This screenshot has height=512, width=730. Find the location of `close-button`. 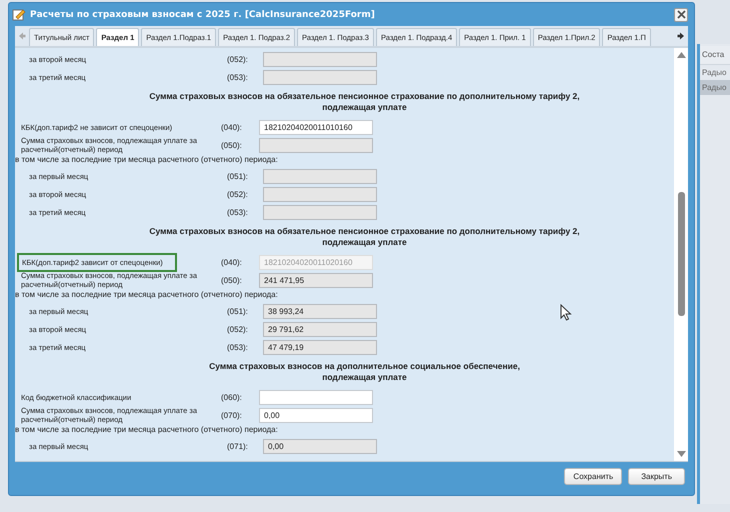

close-button is located at coordinates (681, 15).